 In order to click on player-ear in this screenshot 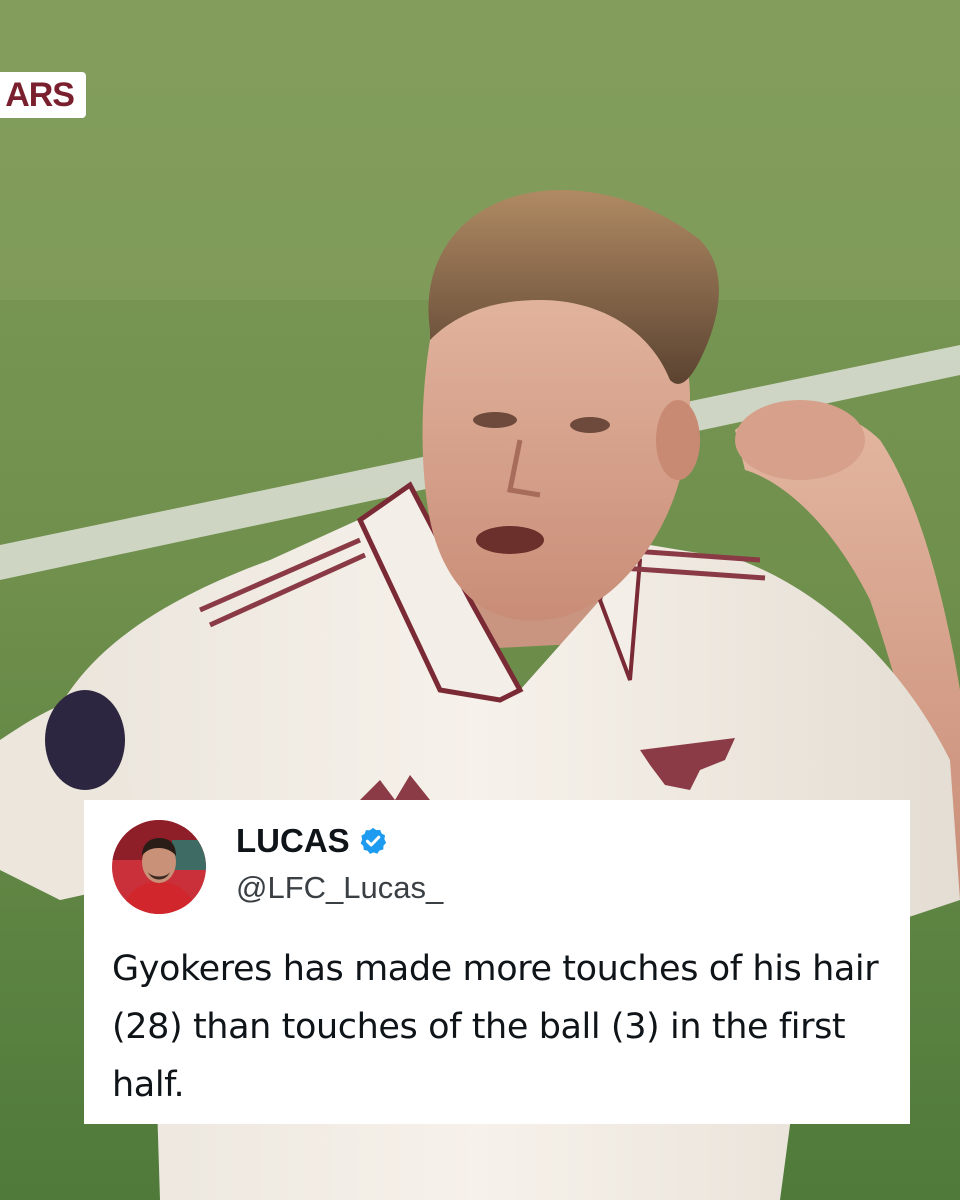, I will do `click(678, 440)`.